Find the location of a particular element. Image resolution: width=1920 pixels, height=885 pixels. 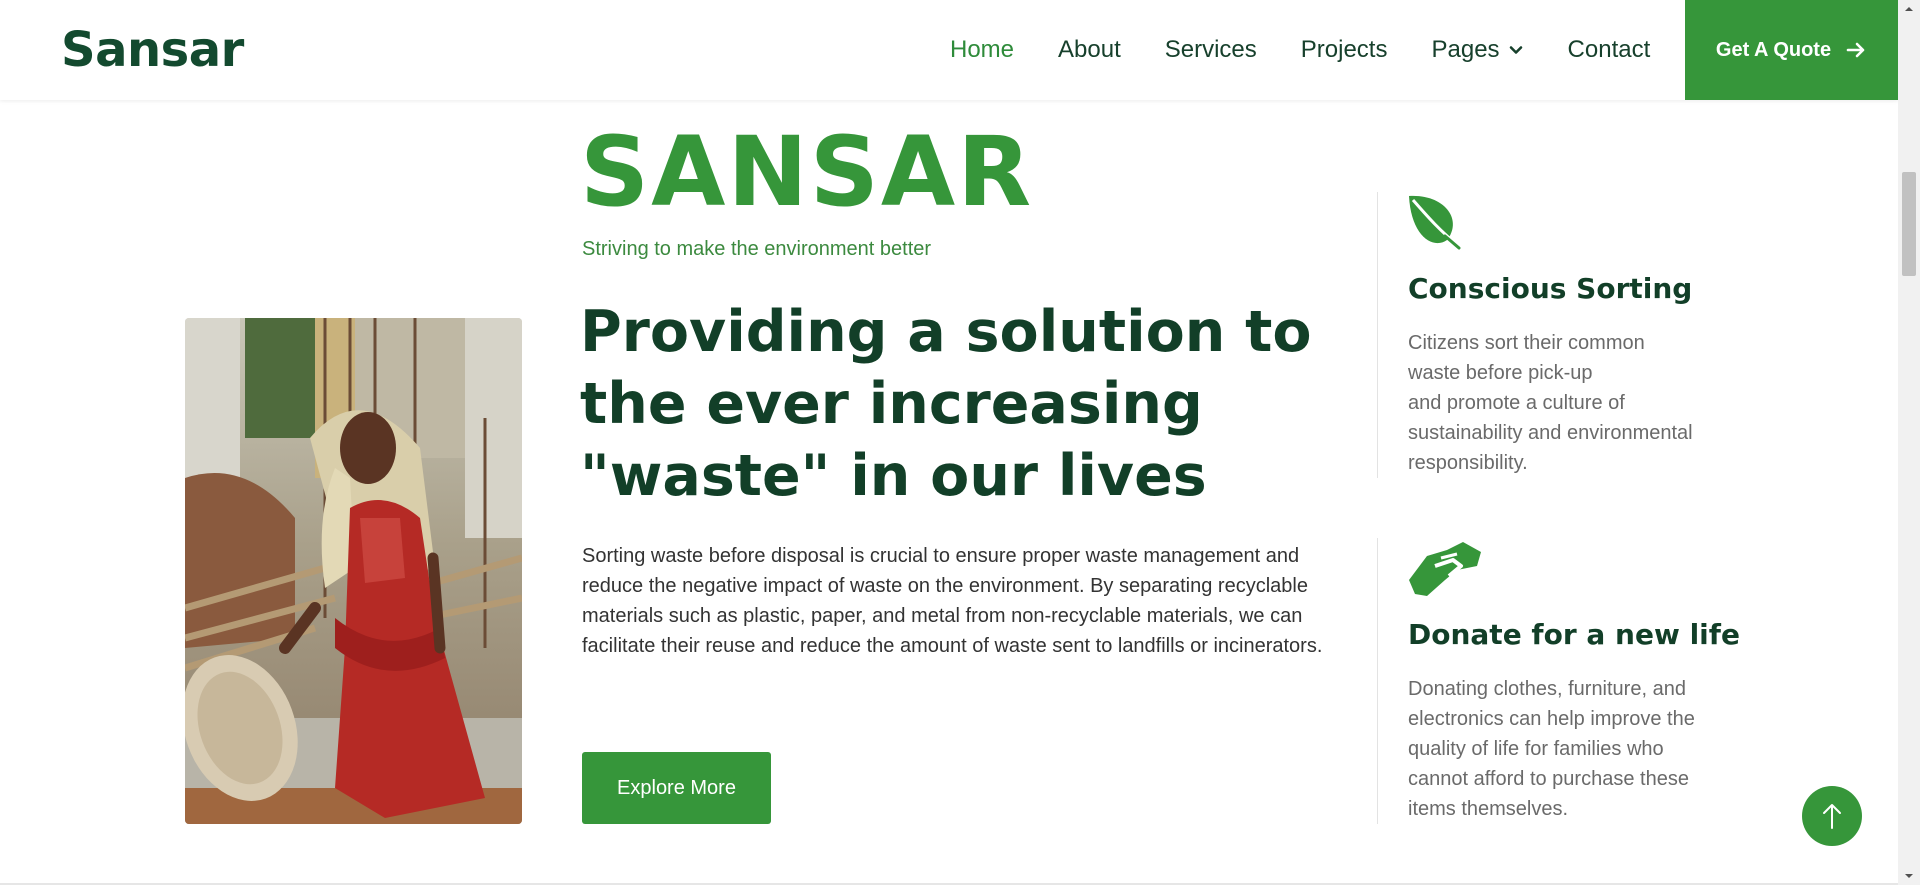

nav-pages-dropdown: Pages is located at coordinates (1477, 50).